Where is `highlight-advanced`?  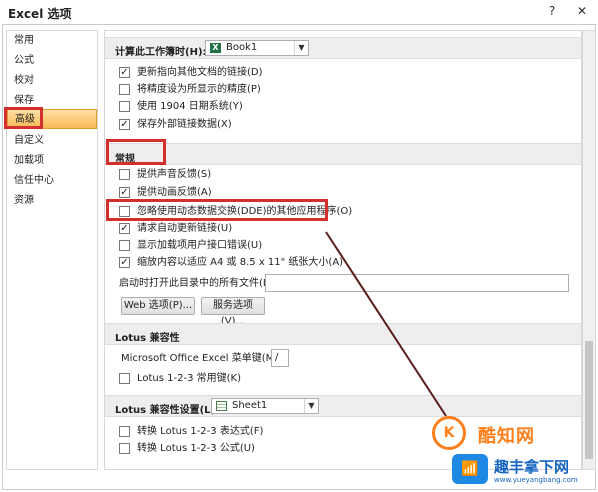 highlight-advanced is located at coordinates (23, 118).